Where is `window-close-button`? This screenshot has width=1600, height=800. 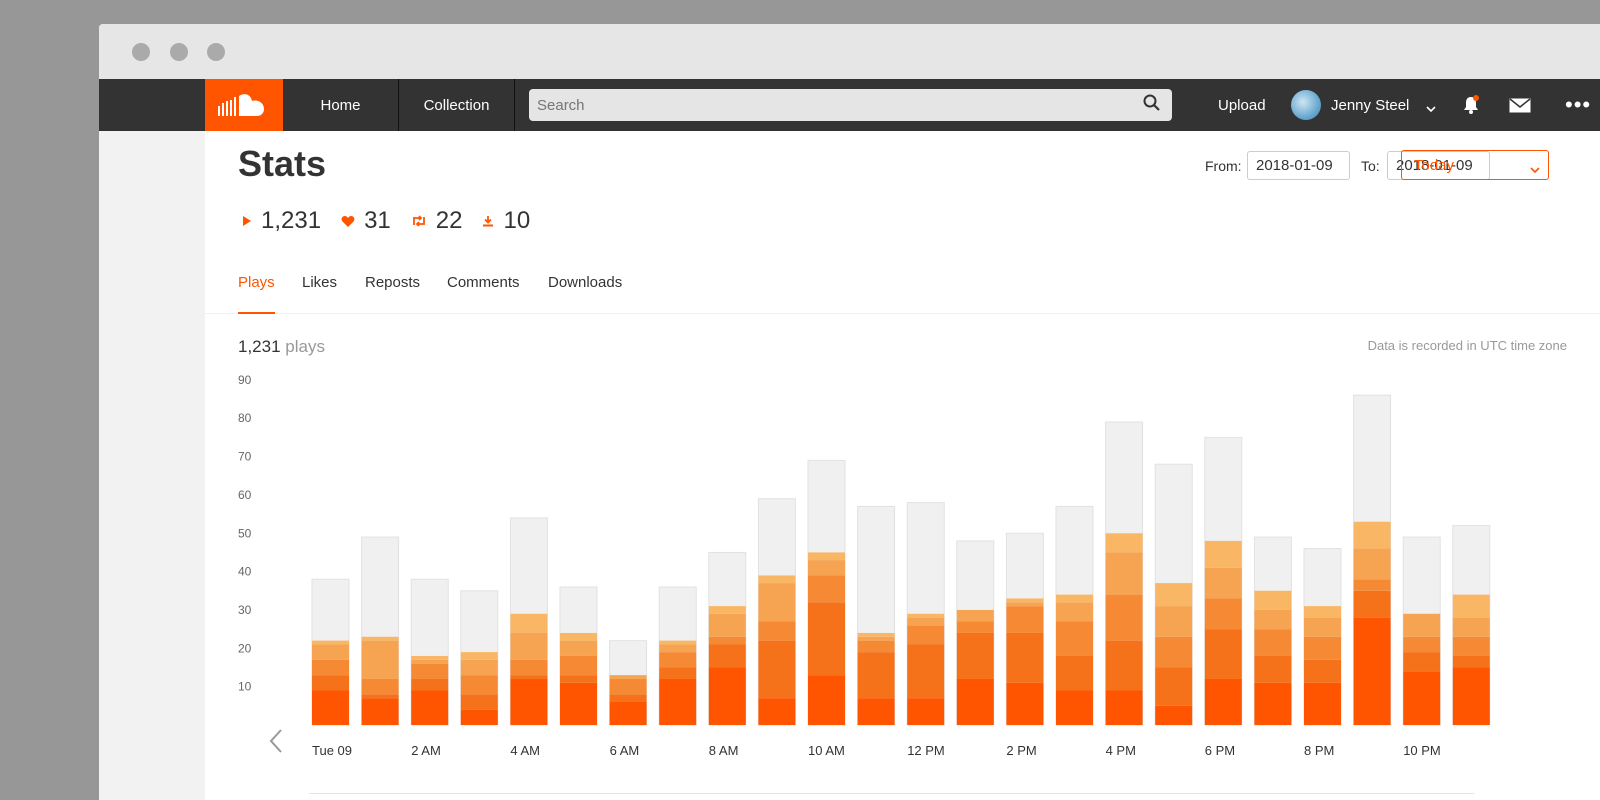
window-close-button is located at coordinates (141, 52).